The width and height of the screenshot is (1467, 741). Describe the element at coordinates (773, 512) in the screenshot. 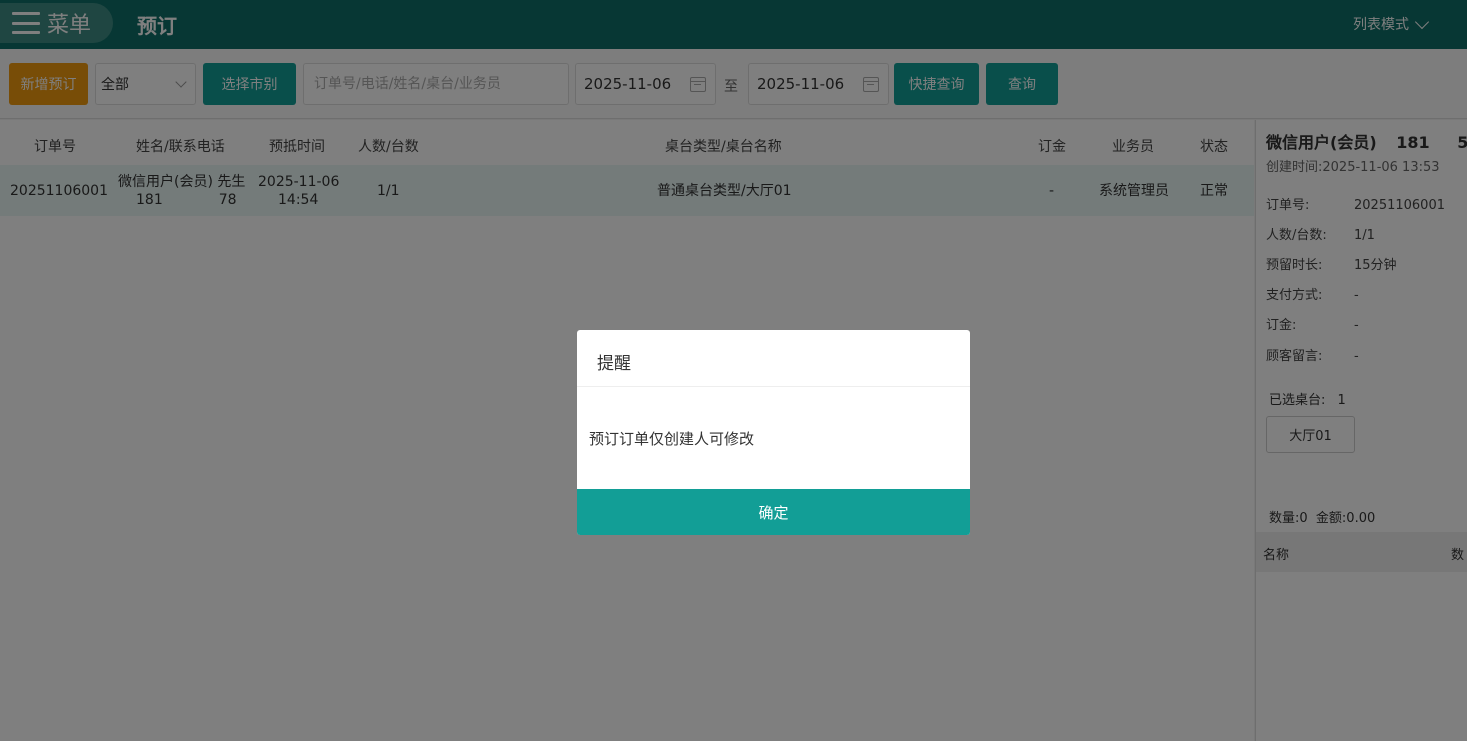

I see `confirm-button: 确定` at that location.